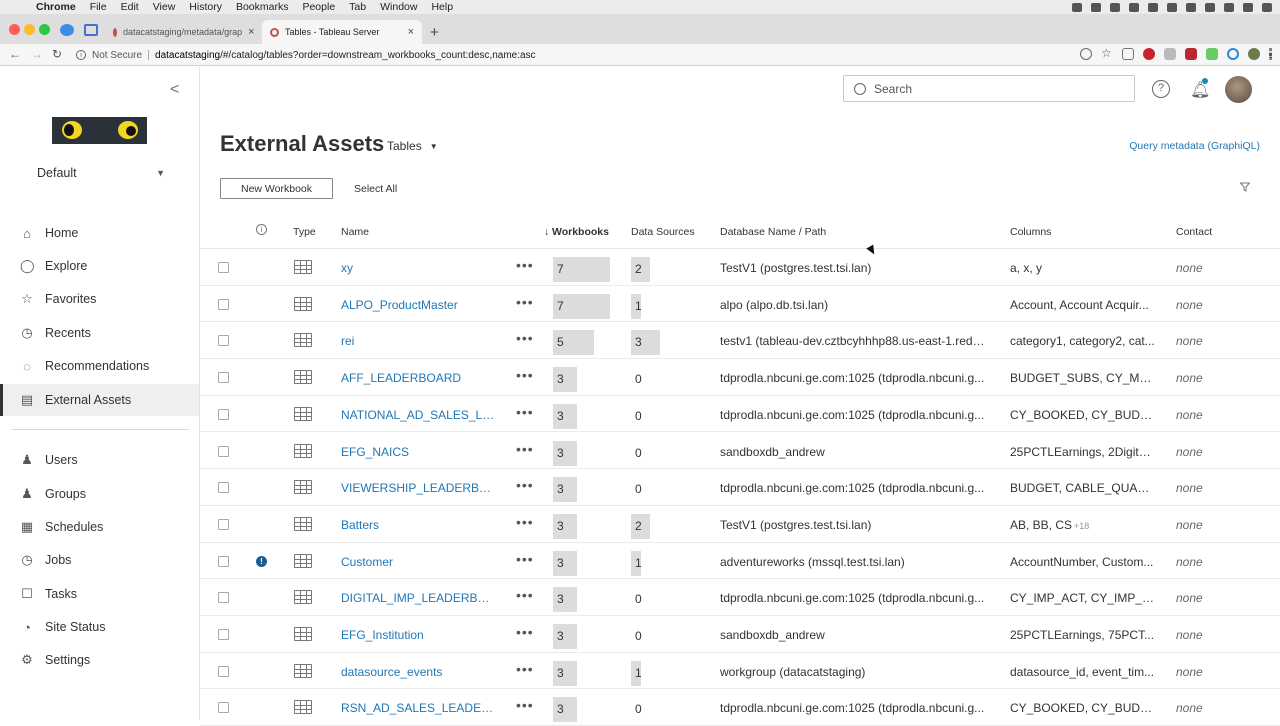 The image size is (1280, 726). What do you see at coordinates (1248, 7) in the screenshot?
I see `flag-icon` at bounding box center [1248, 7].